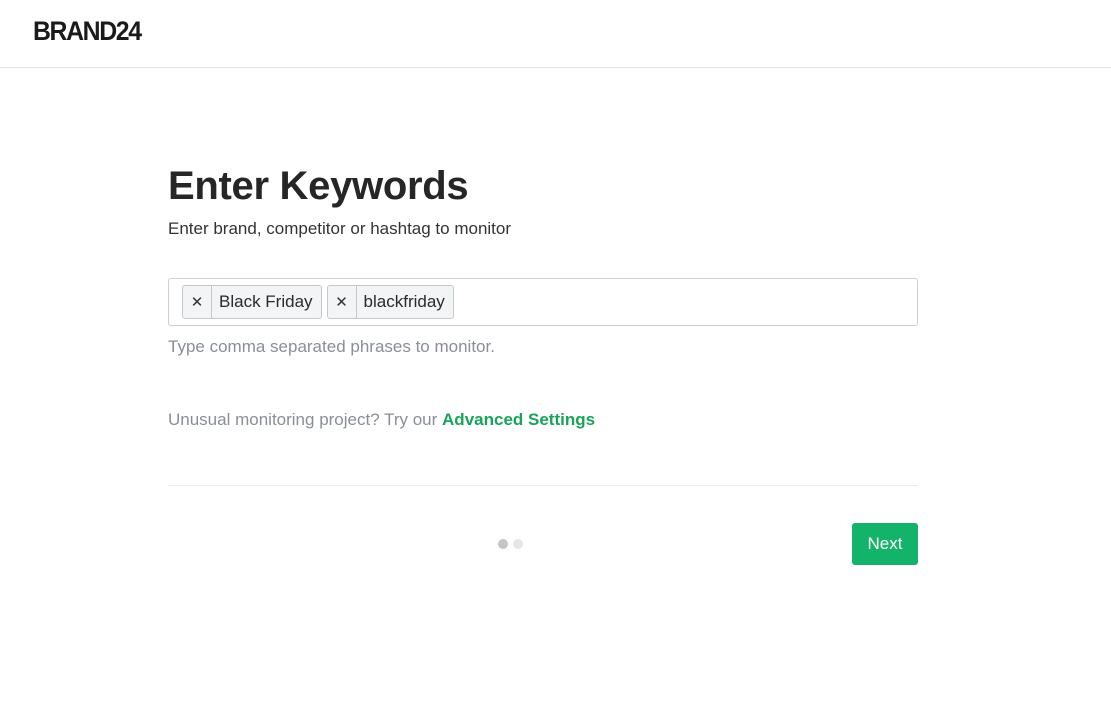 This screenshot has height=706, width=1111. Describe the element at coordinates (266, 301) in the screenshot. I see `keyword-tag-label: Black Friday` at that location.